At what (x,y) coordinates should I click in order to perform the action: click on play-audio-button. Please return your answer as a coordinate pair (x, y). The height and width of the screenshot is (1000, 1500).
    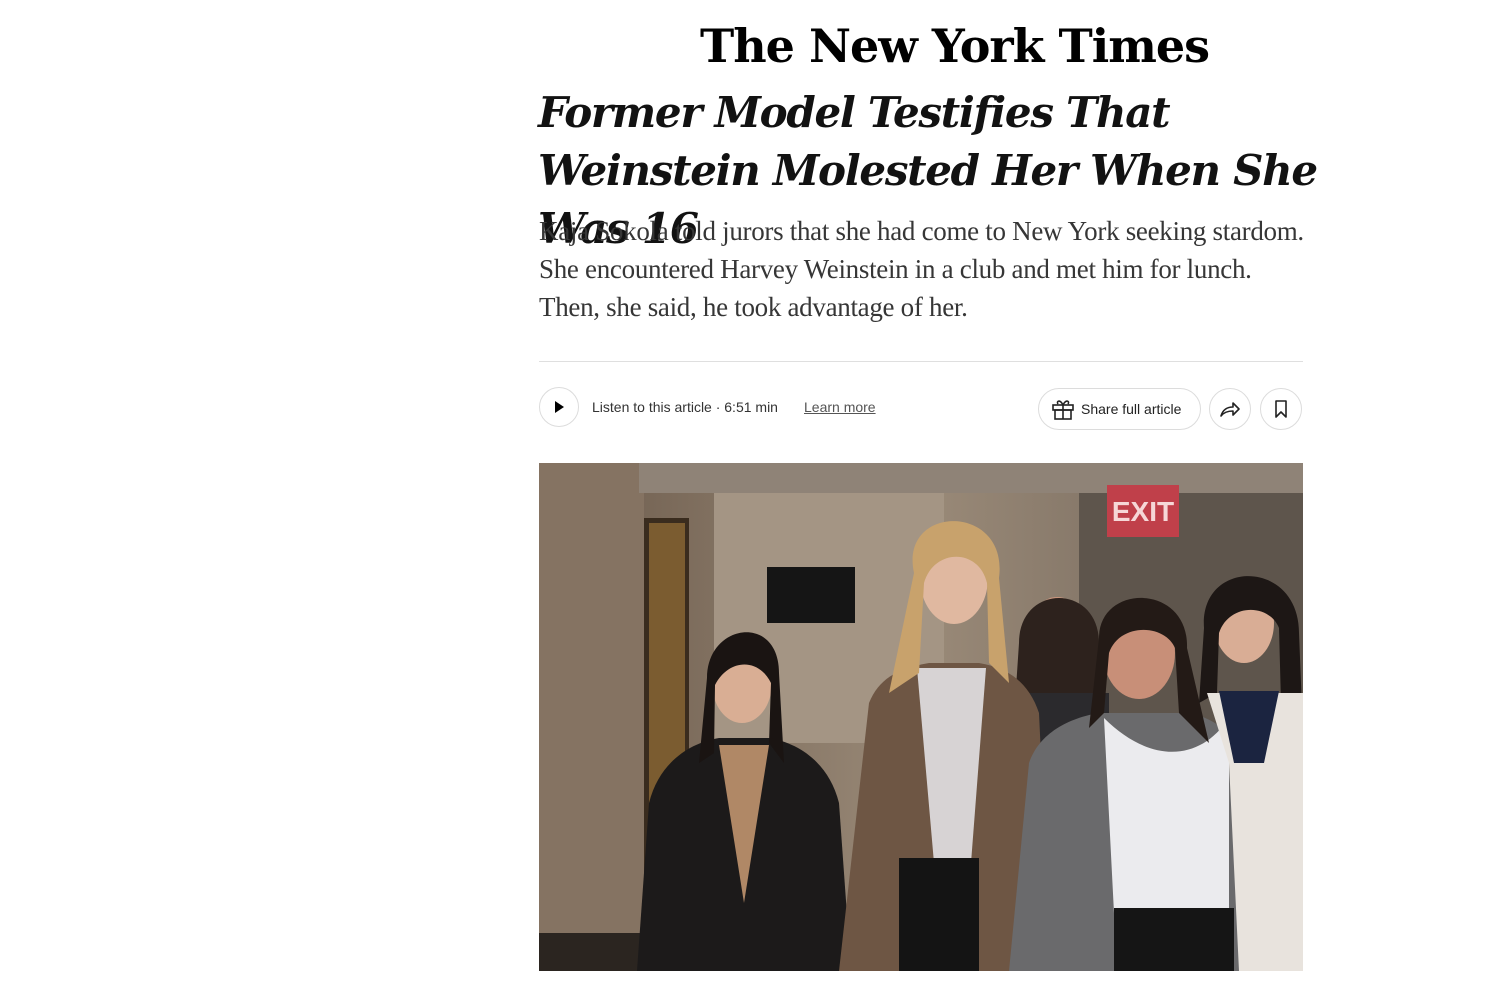
    Looking at the image, I should click on (559, 407).